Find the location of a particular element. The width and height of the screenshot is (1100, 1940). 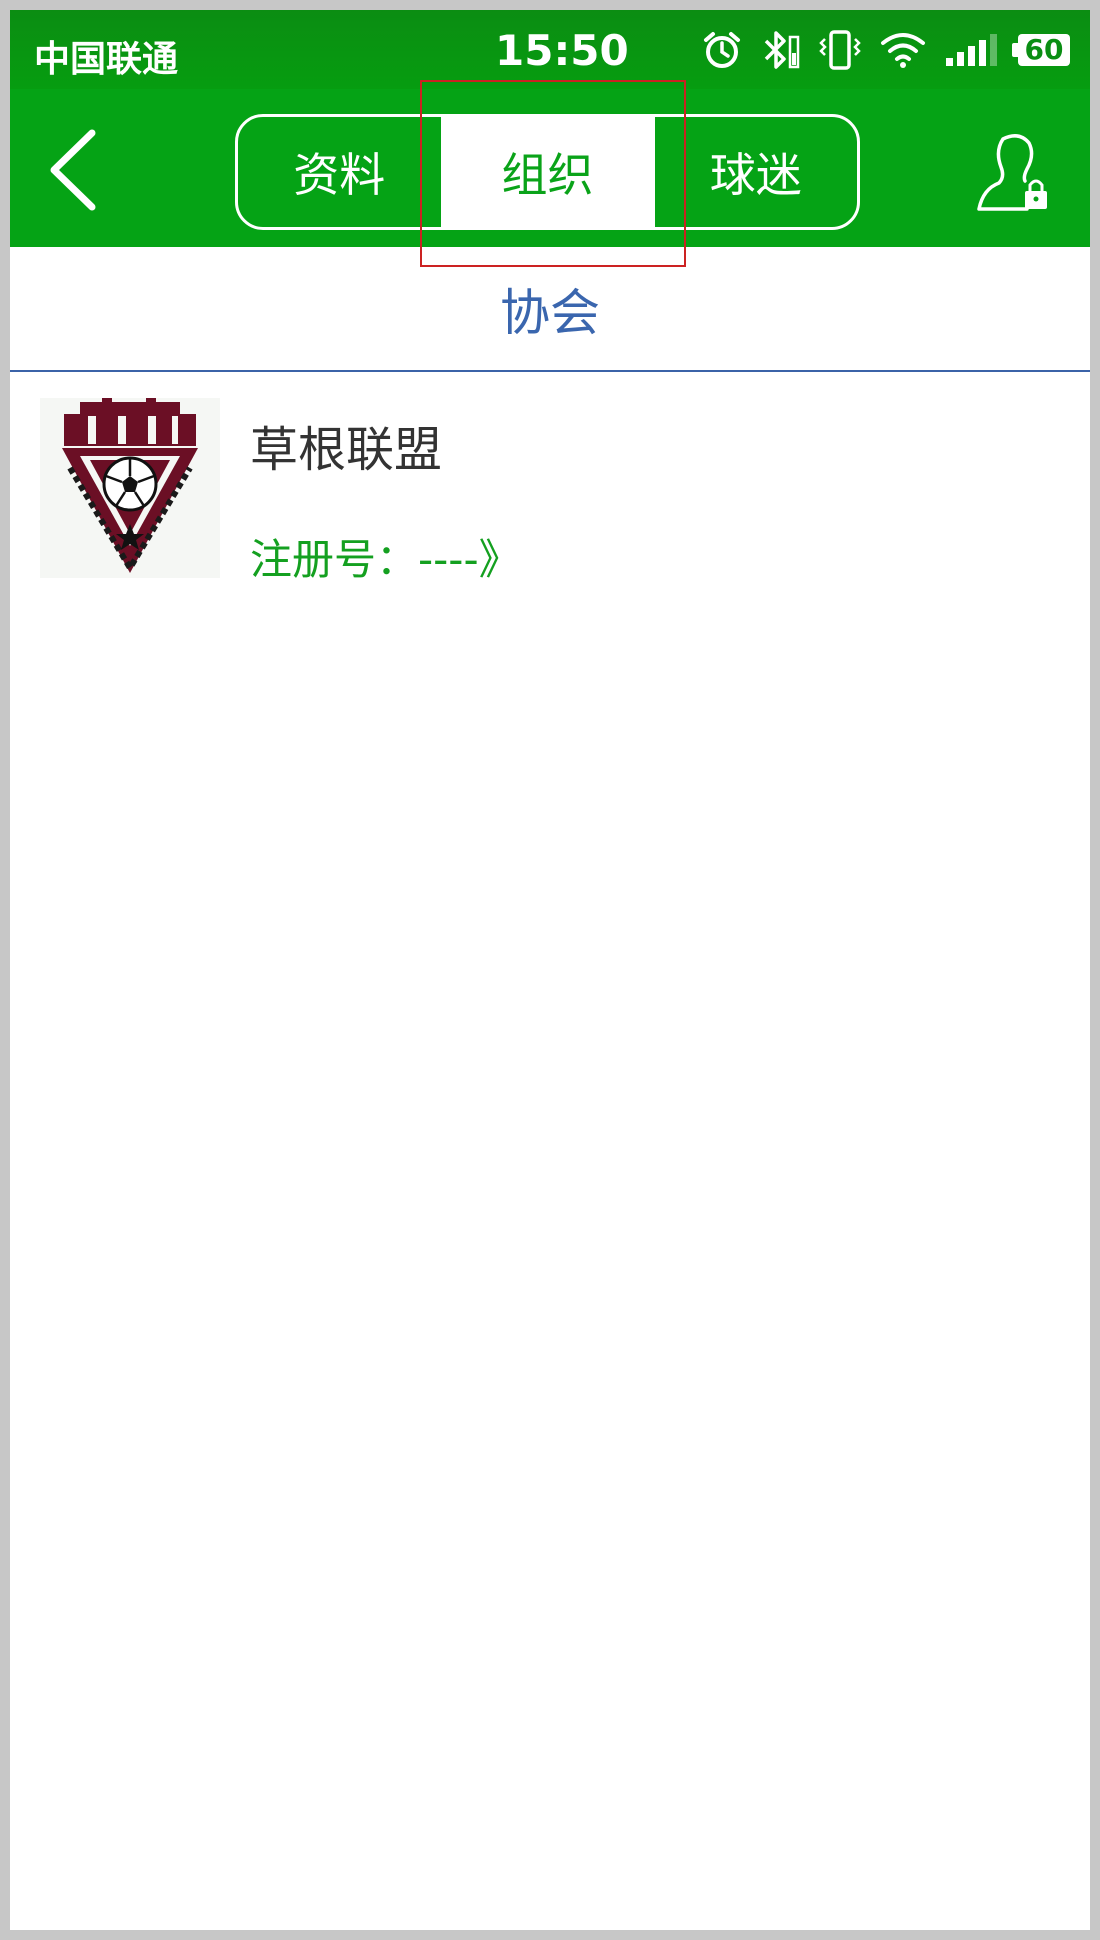

soccer-crest-icon is located at coordinates (130, 486).